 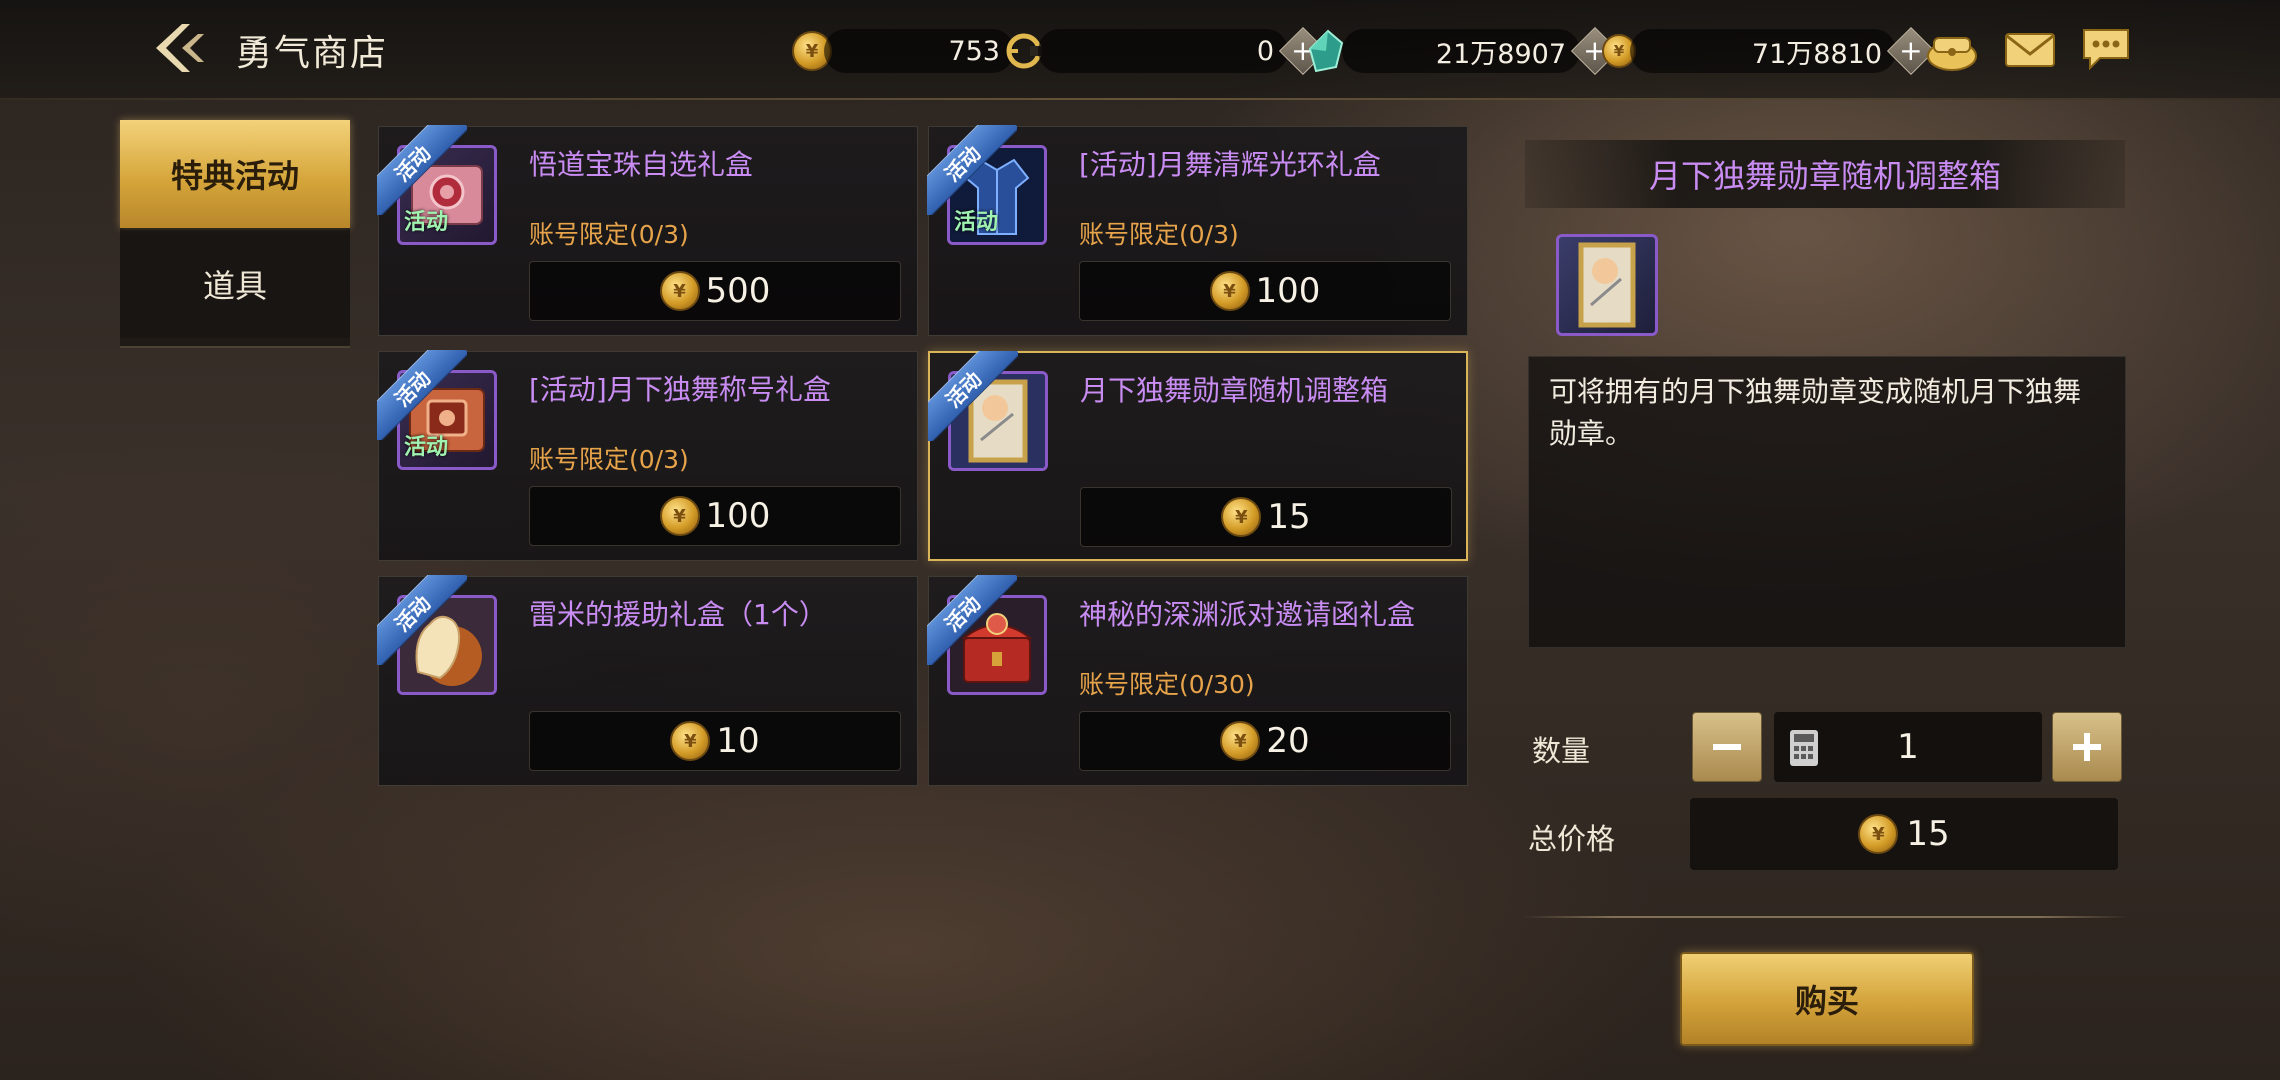 What do you see at coordinates (447, 195) in the screenshot?
I see `pink-book-icon: 活动` at bounding box center [447, 195].